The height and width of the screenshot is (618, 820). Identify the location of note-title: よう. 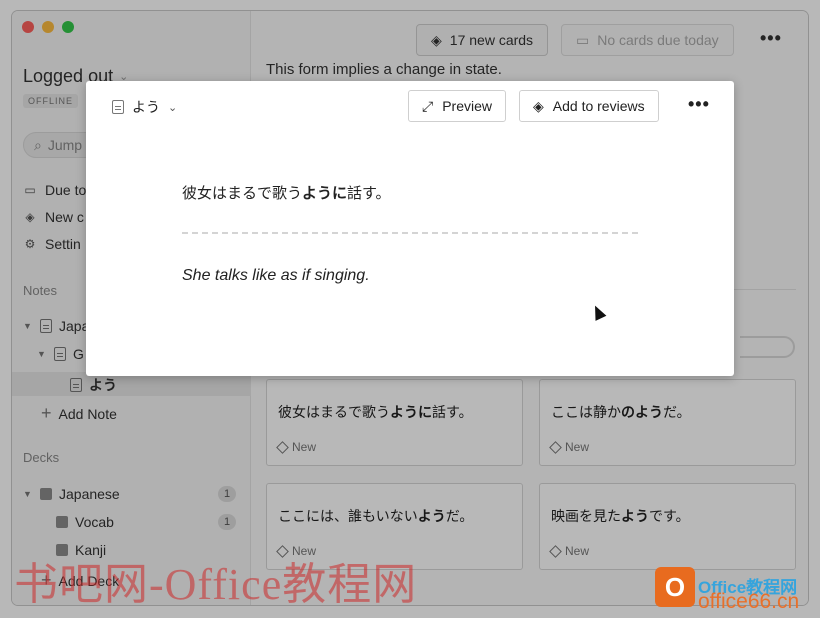
(146, 107).